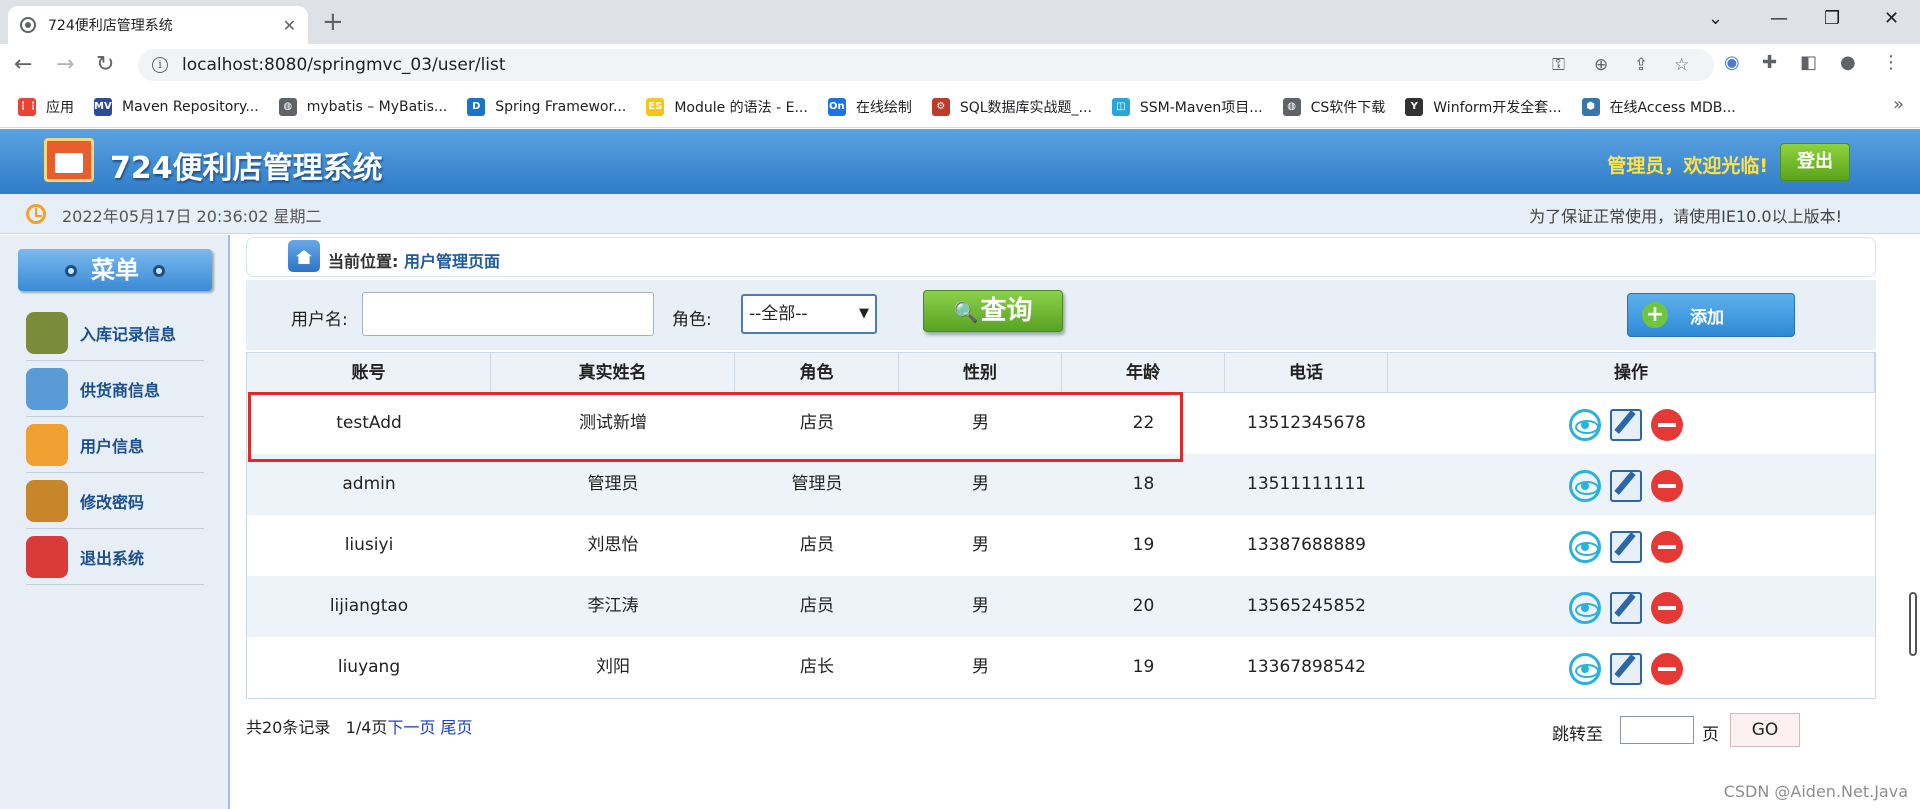 The height and width of the screenshot is (809, 1920). Describe the element at coordinates (46, 107) in the screenshot. I see `bookmark-item: ⋮⋮ 应用` at that location.